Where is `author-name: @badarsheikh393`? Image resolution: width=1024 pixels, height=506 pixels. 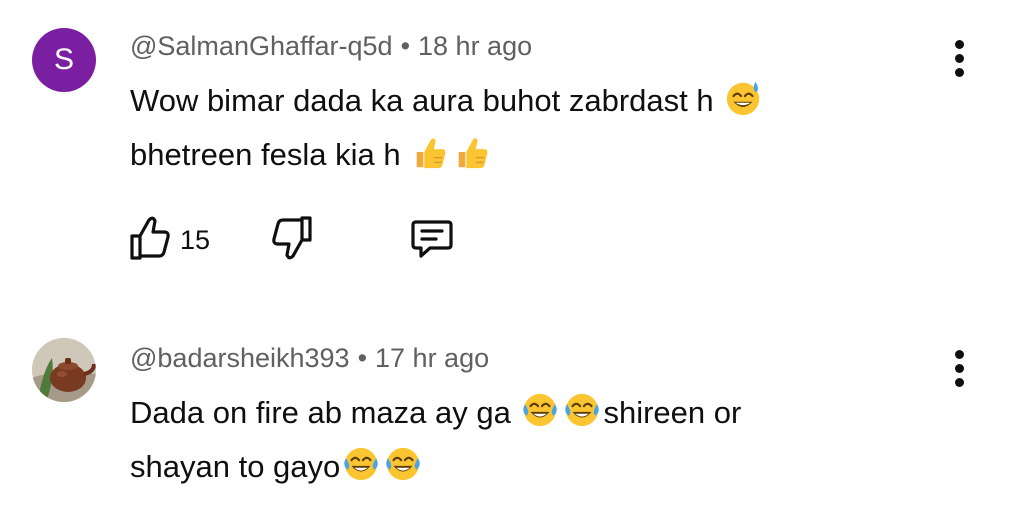
author-name: @badarsheikh393 is located at coordinates (240, 358).